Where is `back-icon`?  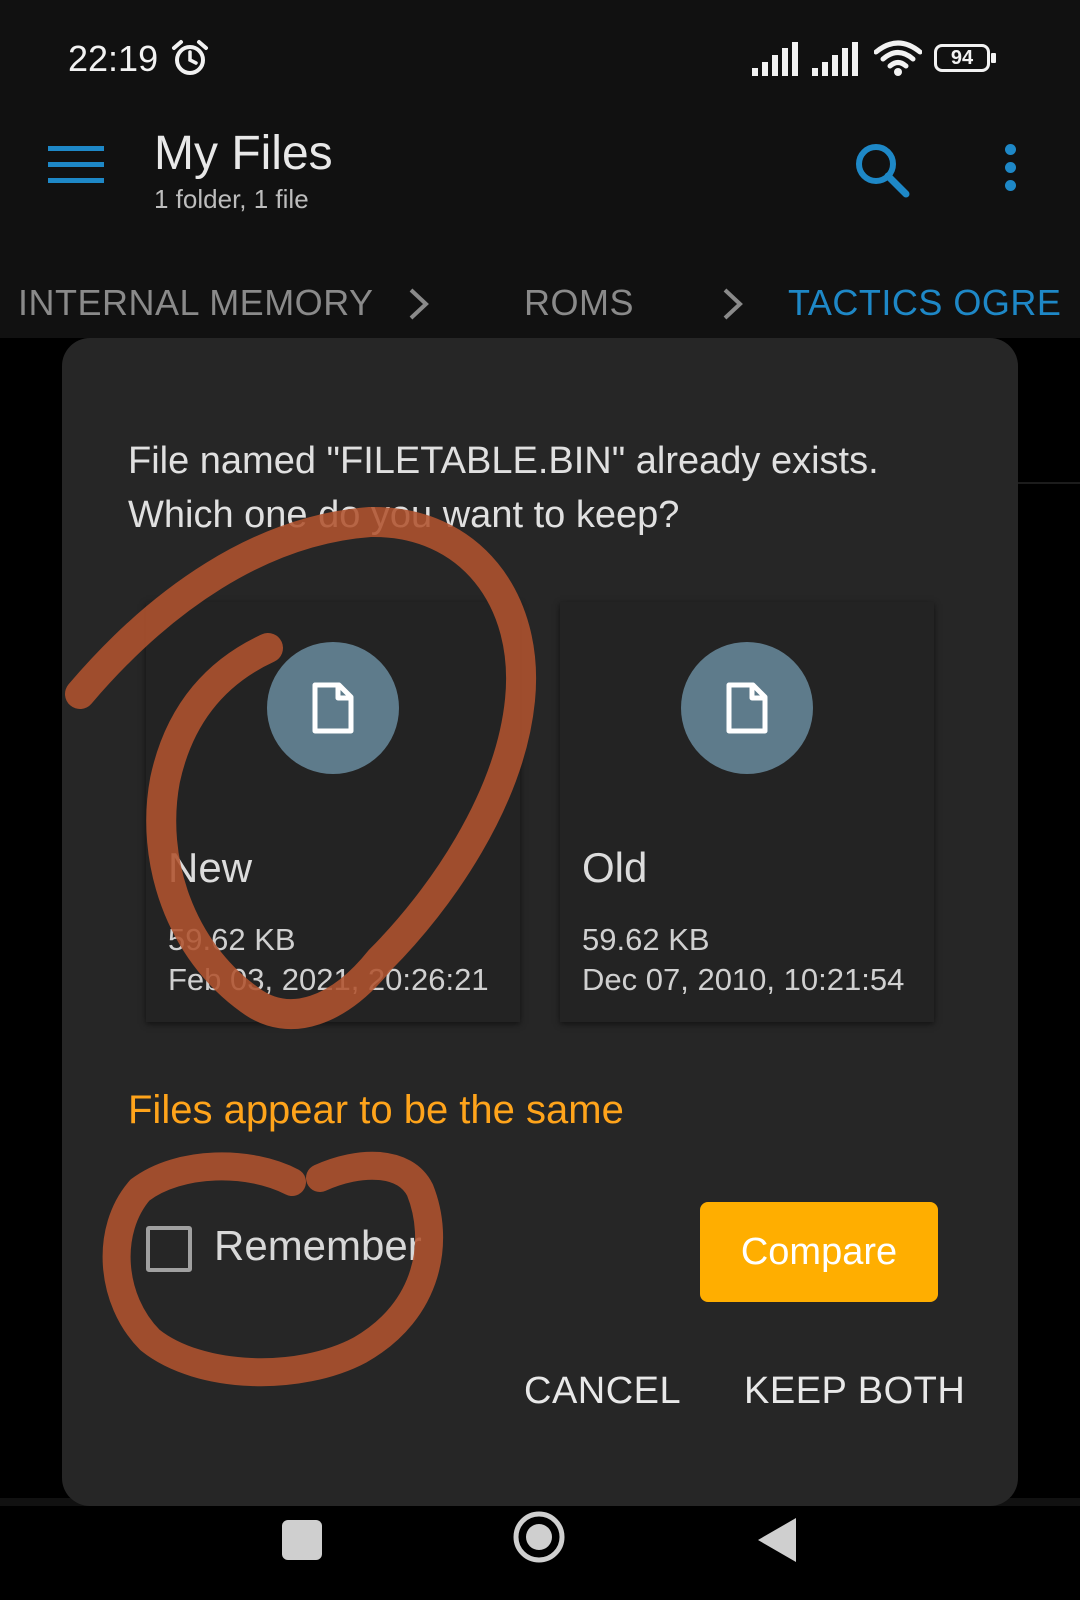 back-icon is located at coordinates (777, 1540).